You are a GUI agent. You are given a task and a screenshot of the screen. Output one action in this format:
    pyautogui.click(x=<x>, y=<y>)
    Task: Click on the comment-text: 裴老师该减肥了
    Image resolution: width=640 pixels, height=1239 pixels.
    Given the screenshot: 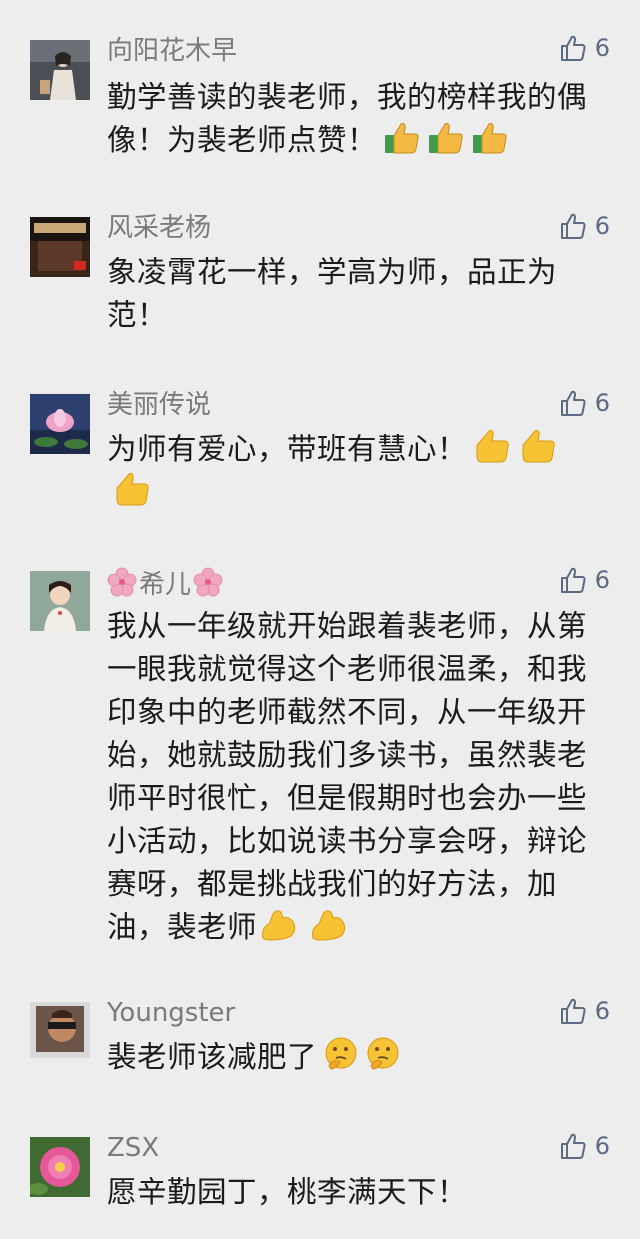 What is the action you would take?
    pyautogui.click(x=359, y=1057)
    